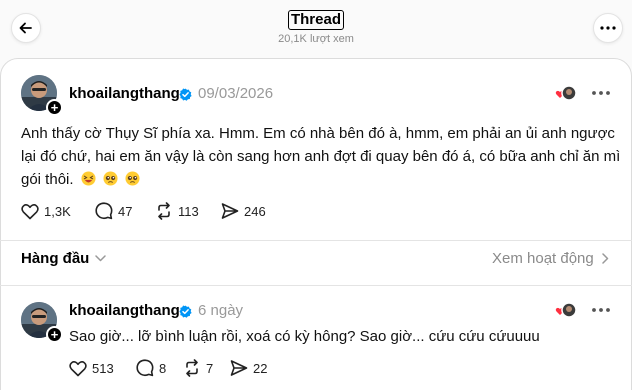 This screenshot has width=632, height=390. I want to click on more-options-button, so click(608, 28).